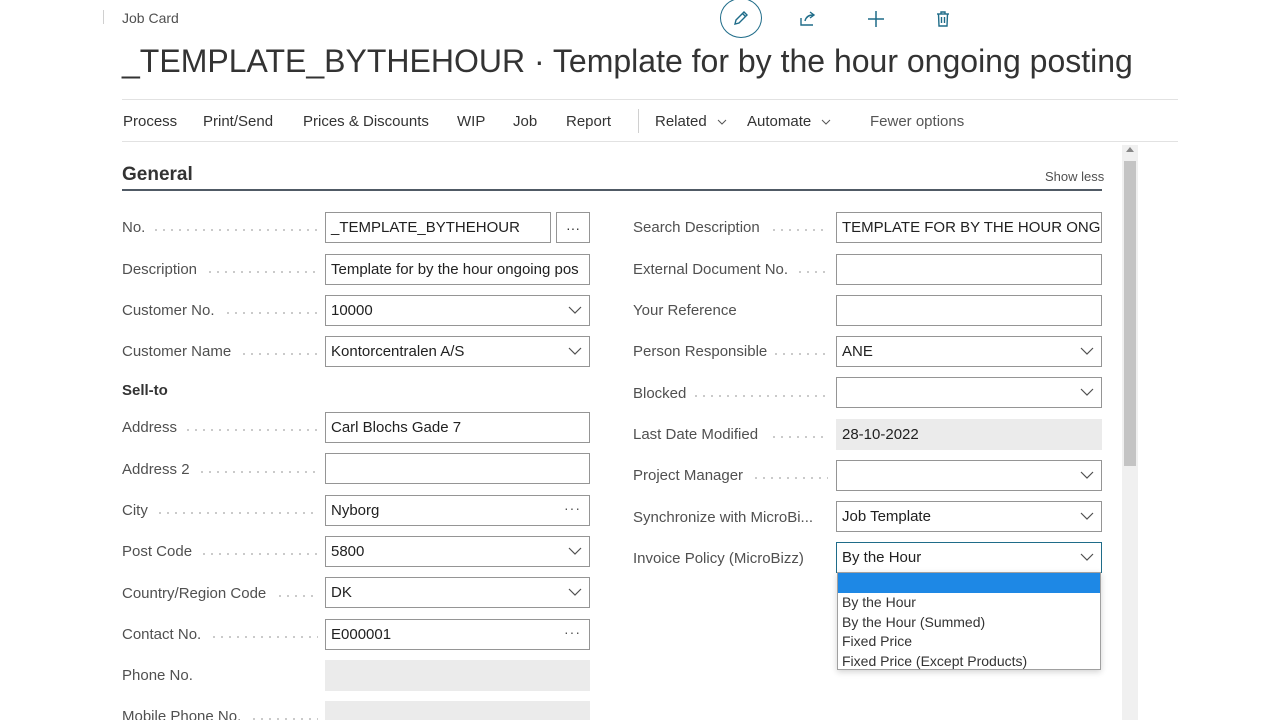  I want to click on person-responsible-field: ANE, so click(969, 351).